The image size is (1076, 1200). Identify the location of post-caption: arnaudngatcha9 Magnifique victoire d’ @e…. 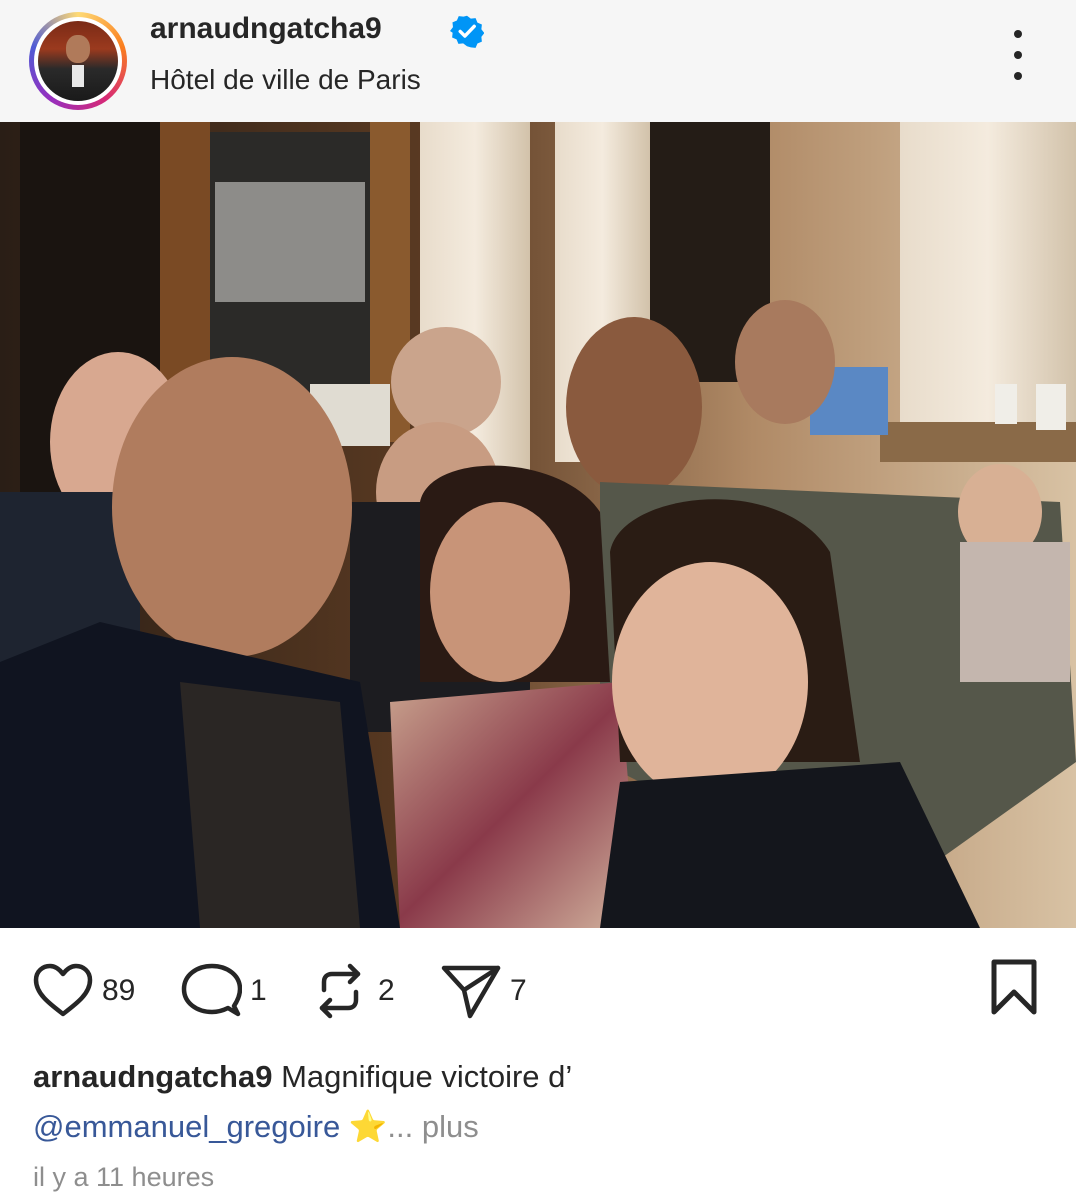
(533, 1102).